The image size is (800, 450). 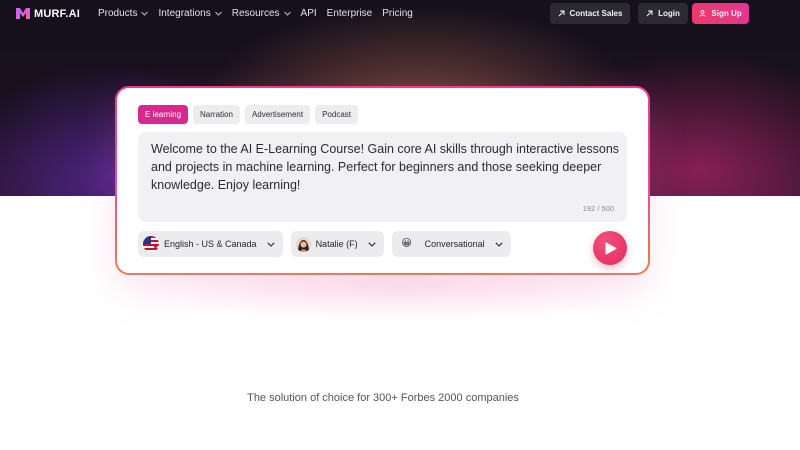 What do you see at coordinates (596, 13) in the screenshot?
I see `contact-sales-label: Contact Sales` at bounding box center [596, 13].